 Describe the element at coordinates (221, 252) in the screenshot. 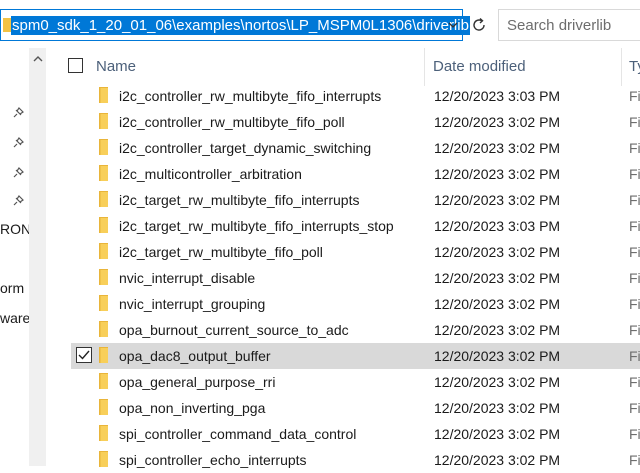

I see `file-name: i2c_target_rw_multibyte_fifo_poll` at that location.